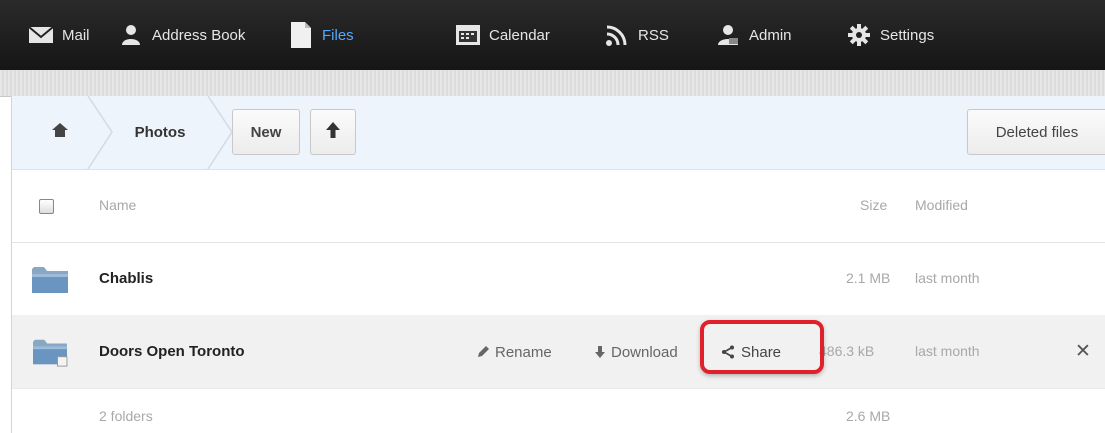 This screenshot has width=1105, height=433. Describe the element at coordinates (868, 416) in the screenshot. I see `total-size: 2.6 MB` at that location.